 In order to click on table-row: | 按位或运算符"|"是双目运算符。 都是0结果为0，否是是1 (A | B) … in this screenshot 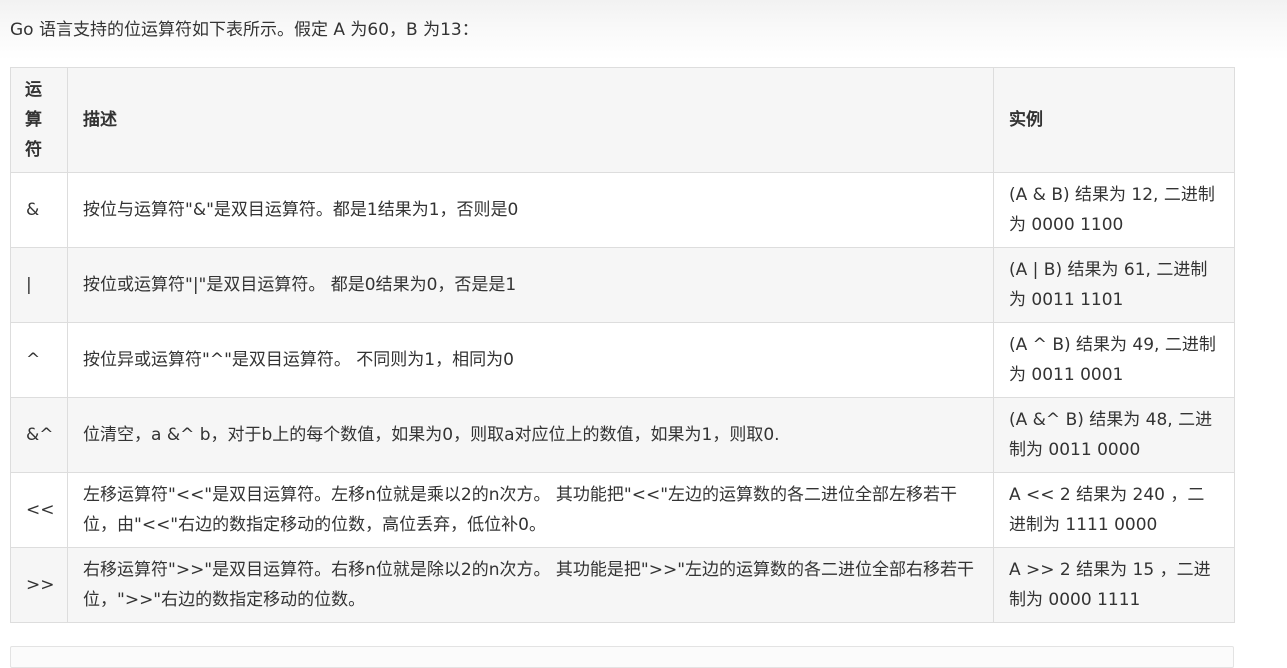, I will do `click(622, 285)`.